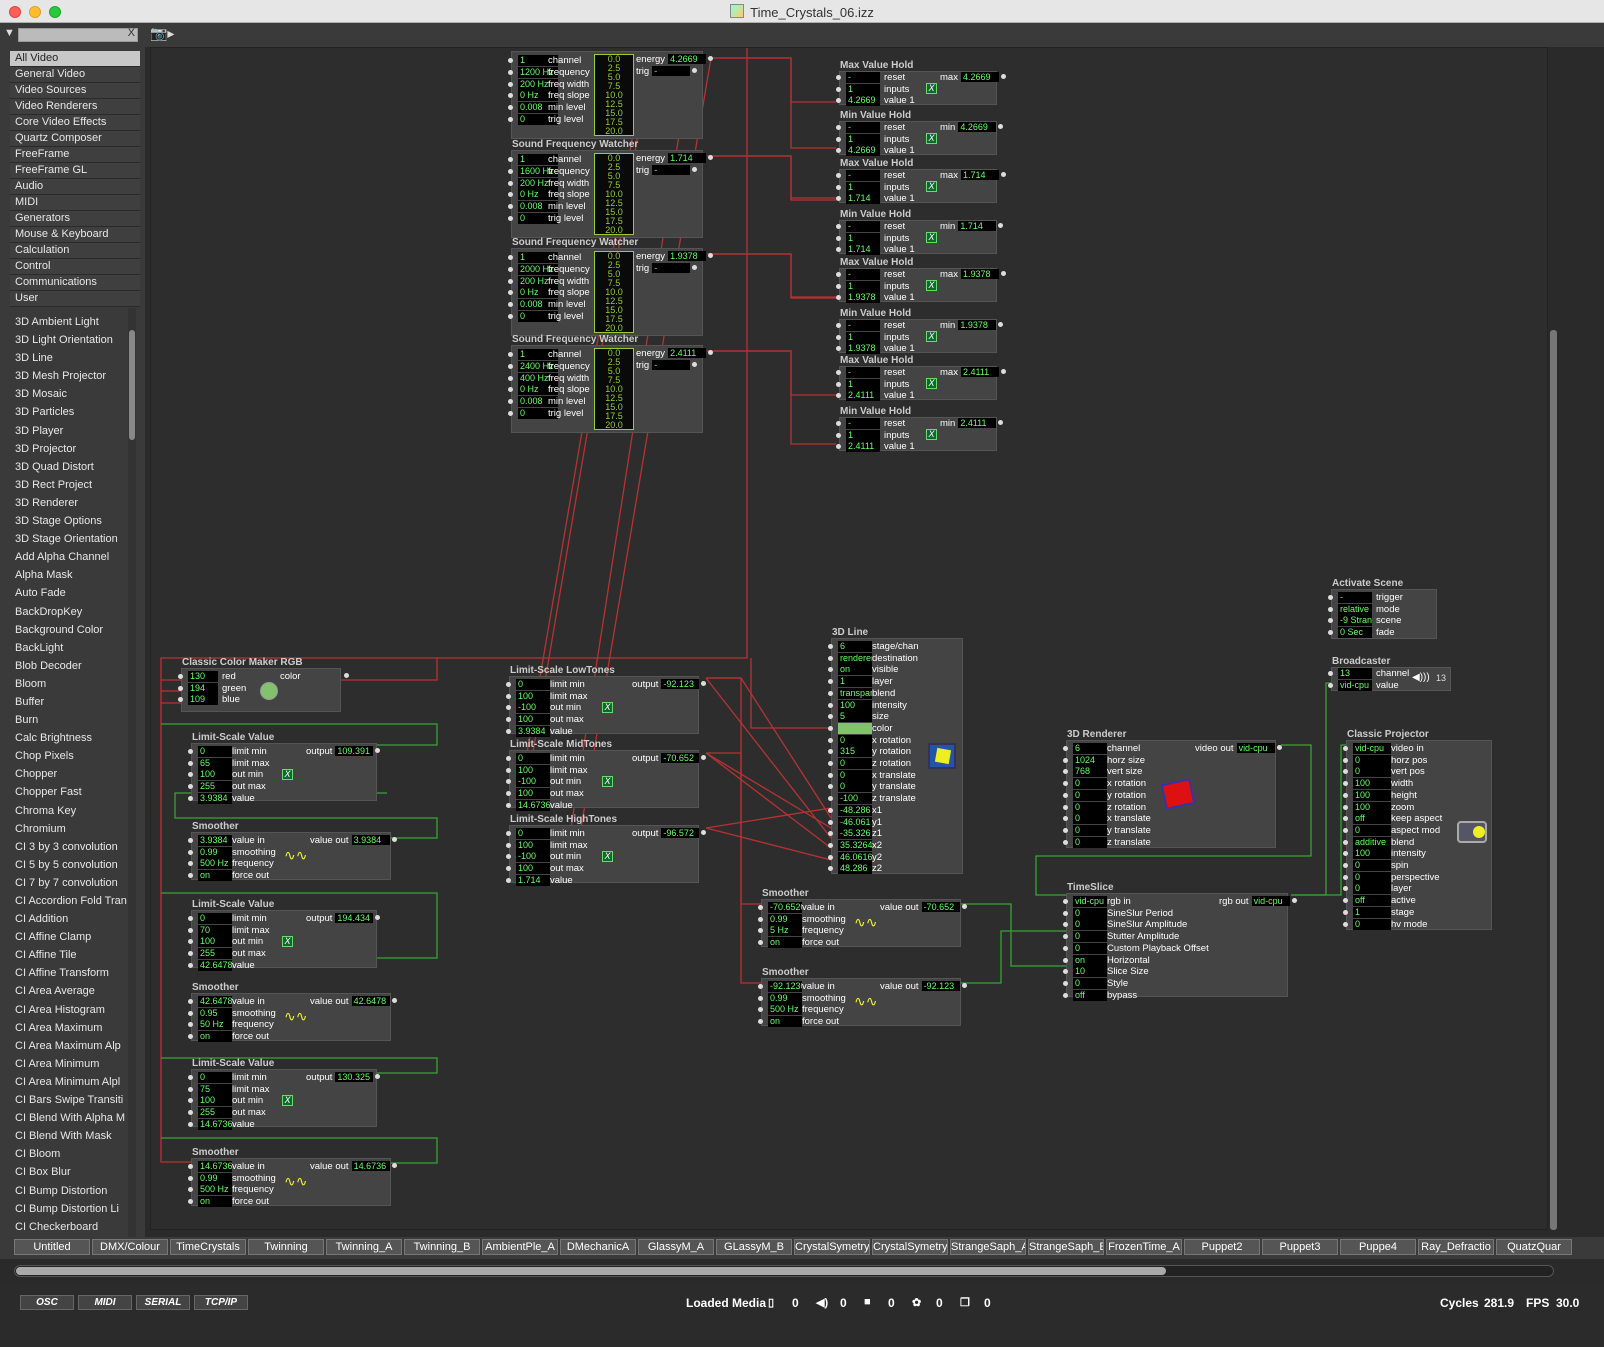  I want to click on input-value: -9 Stran, so click(1355, 621).